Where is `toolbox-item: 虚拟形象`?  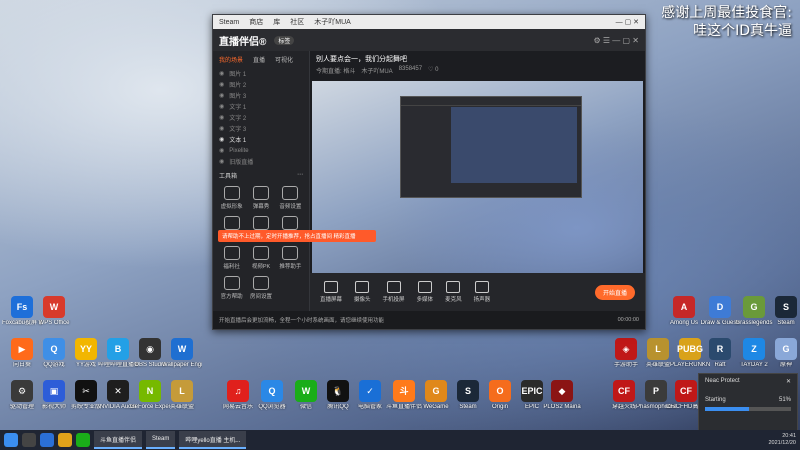
toolbox-item: 虚拟形象 is located at coordinates (231, 198).